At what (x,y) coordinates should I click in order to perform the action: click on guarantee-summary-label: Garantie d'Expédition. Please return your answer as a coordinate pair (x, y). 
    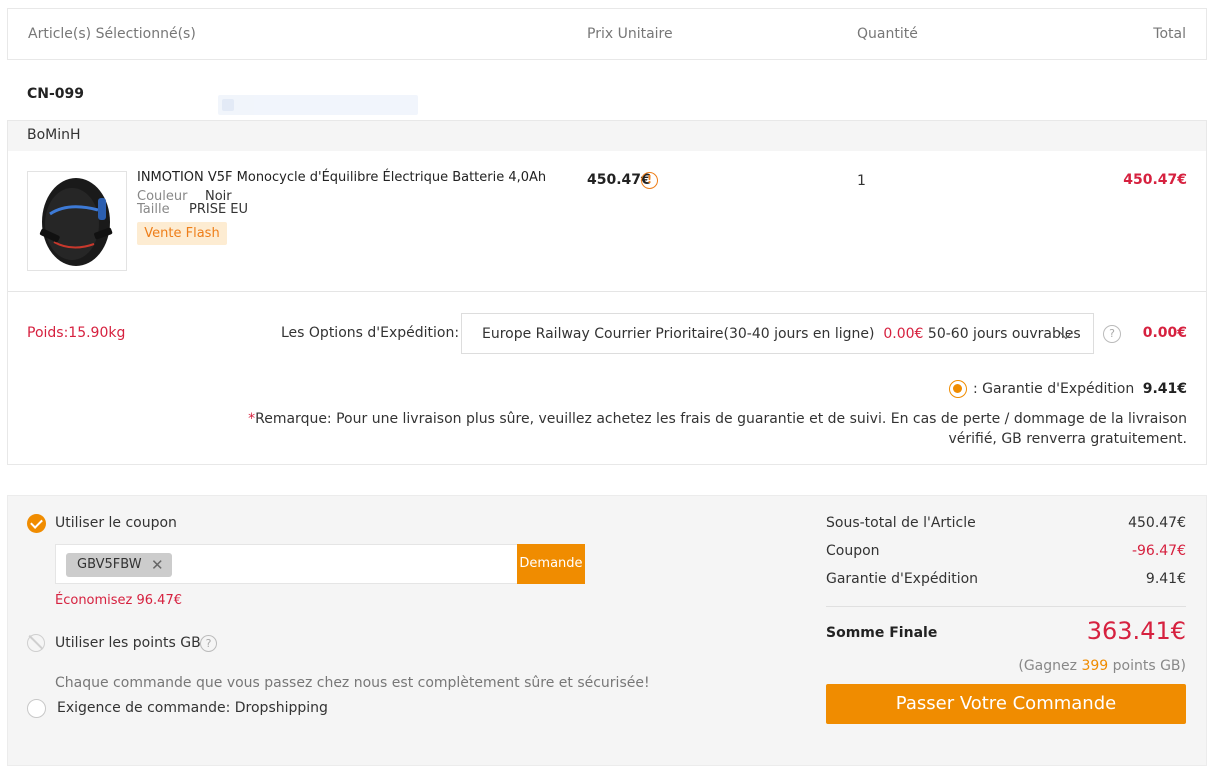
    Looking at the image, I should click on (902, 579).